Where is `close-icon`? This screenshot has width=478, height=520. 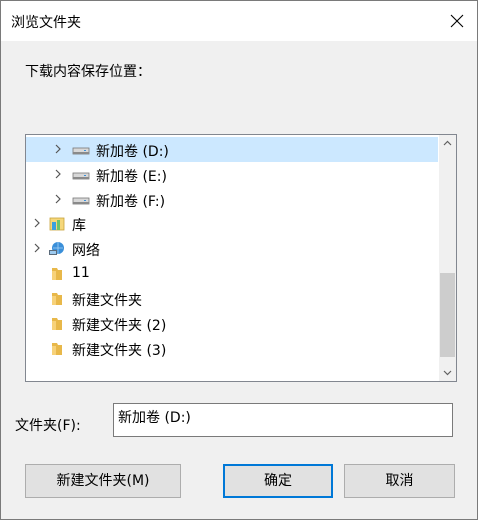 close-icon is located at coordinates (457, 21).